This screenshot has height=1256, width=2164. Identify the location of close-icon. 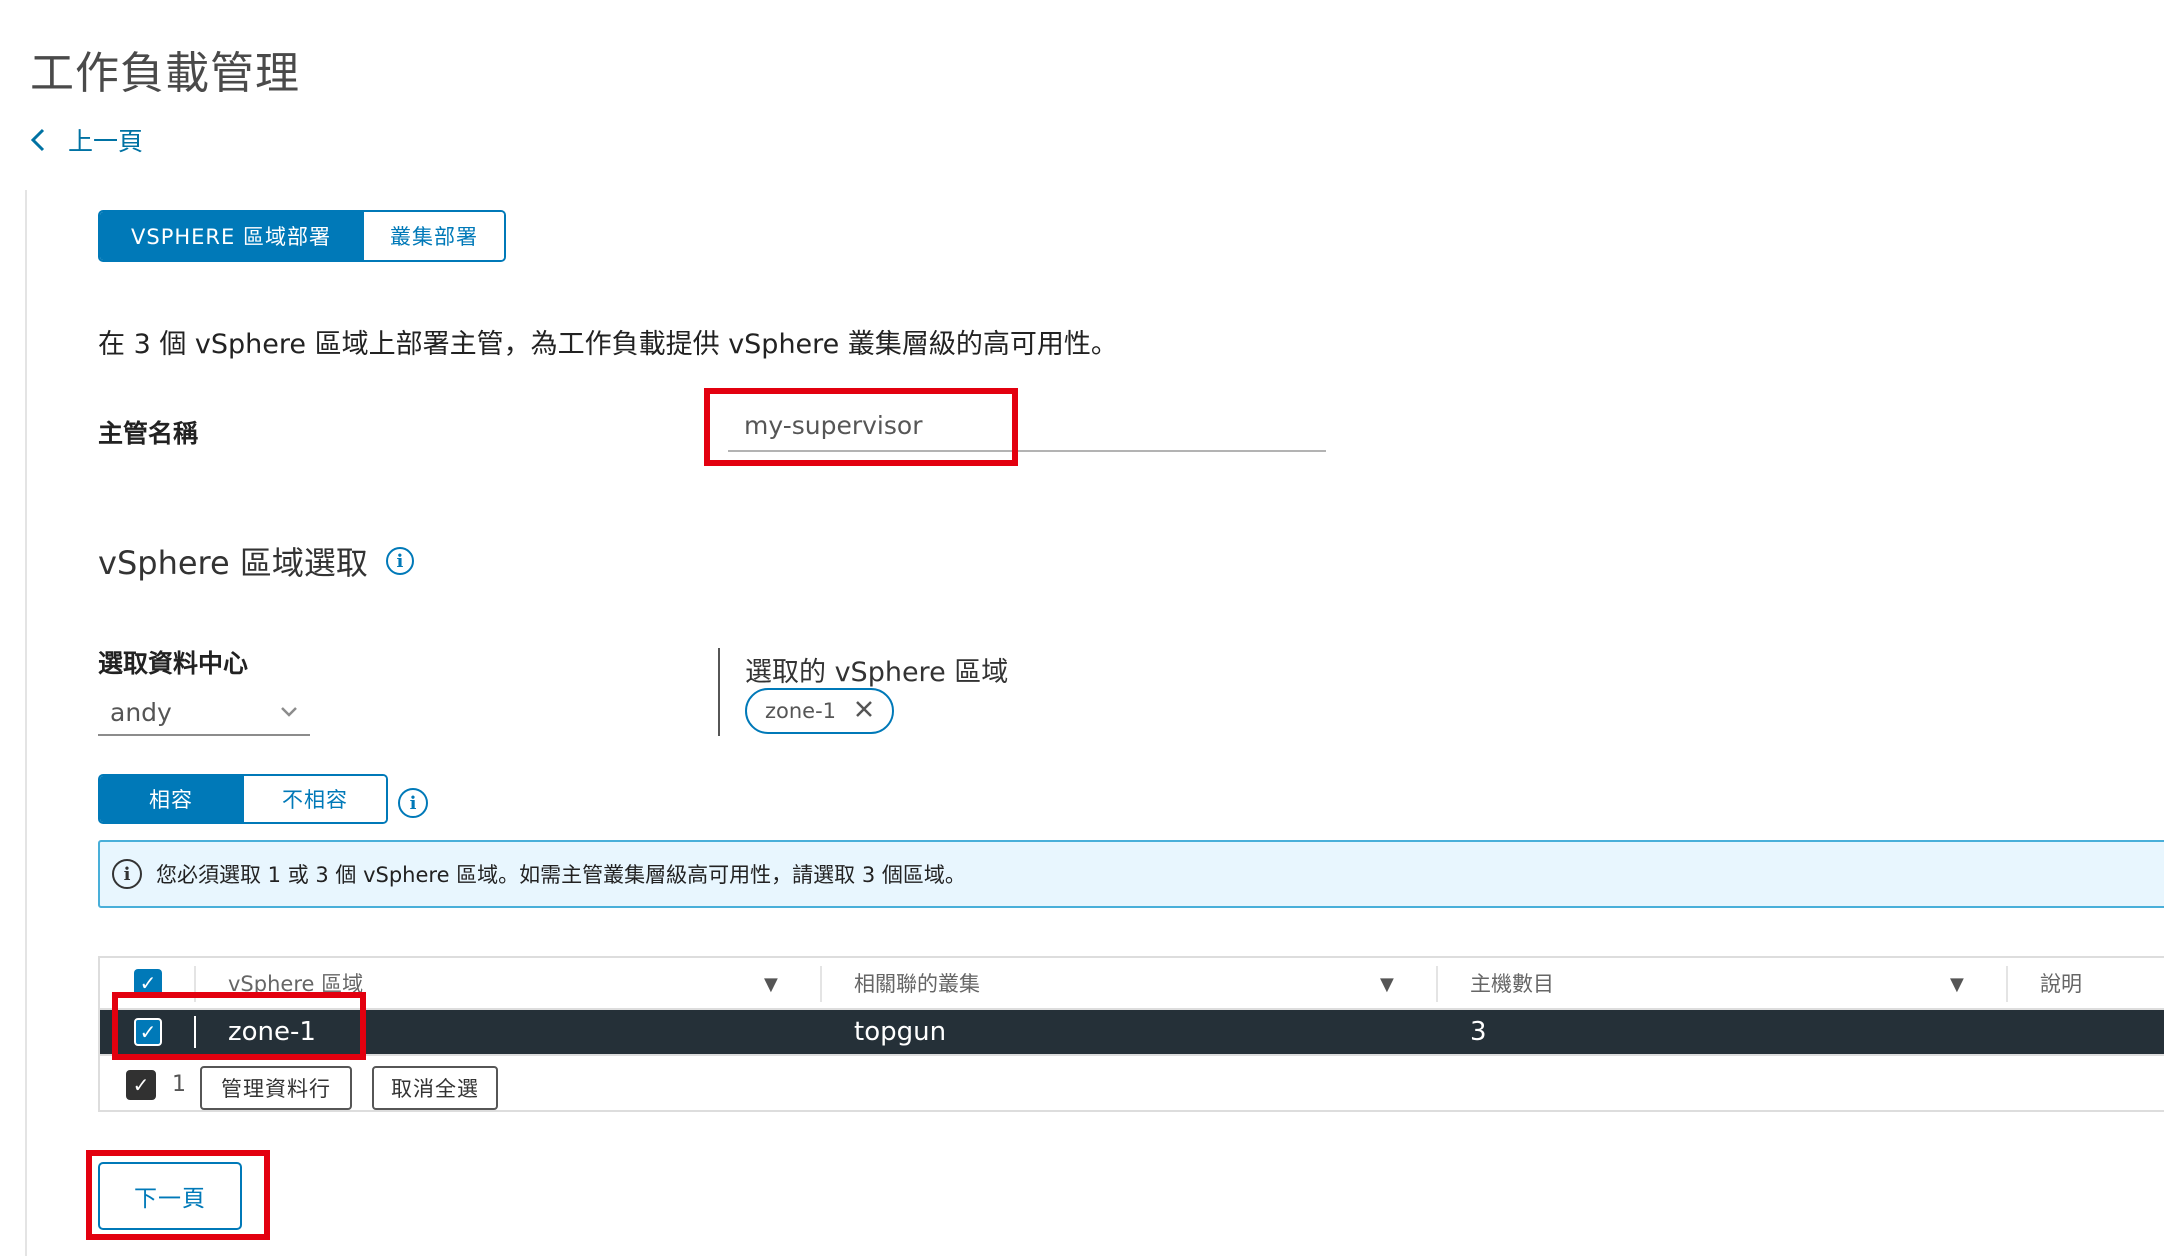
(864, 711).